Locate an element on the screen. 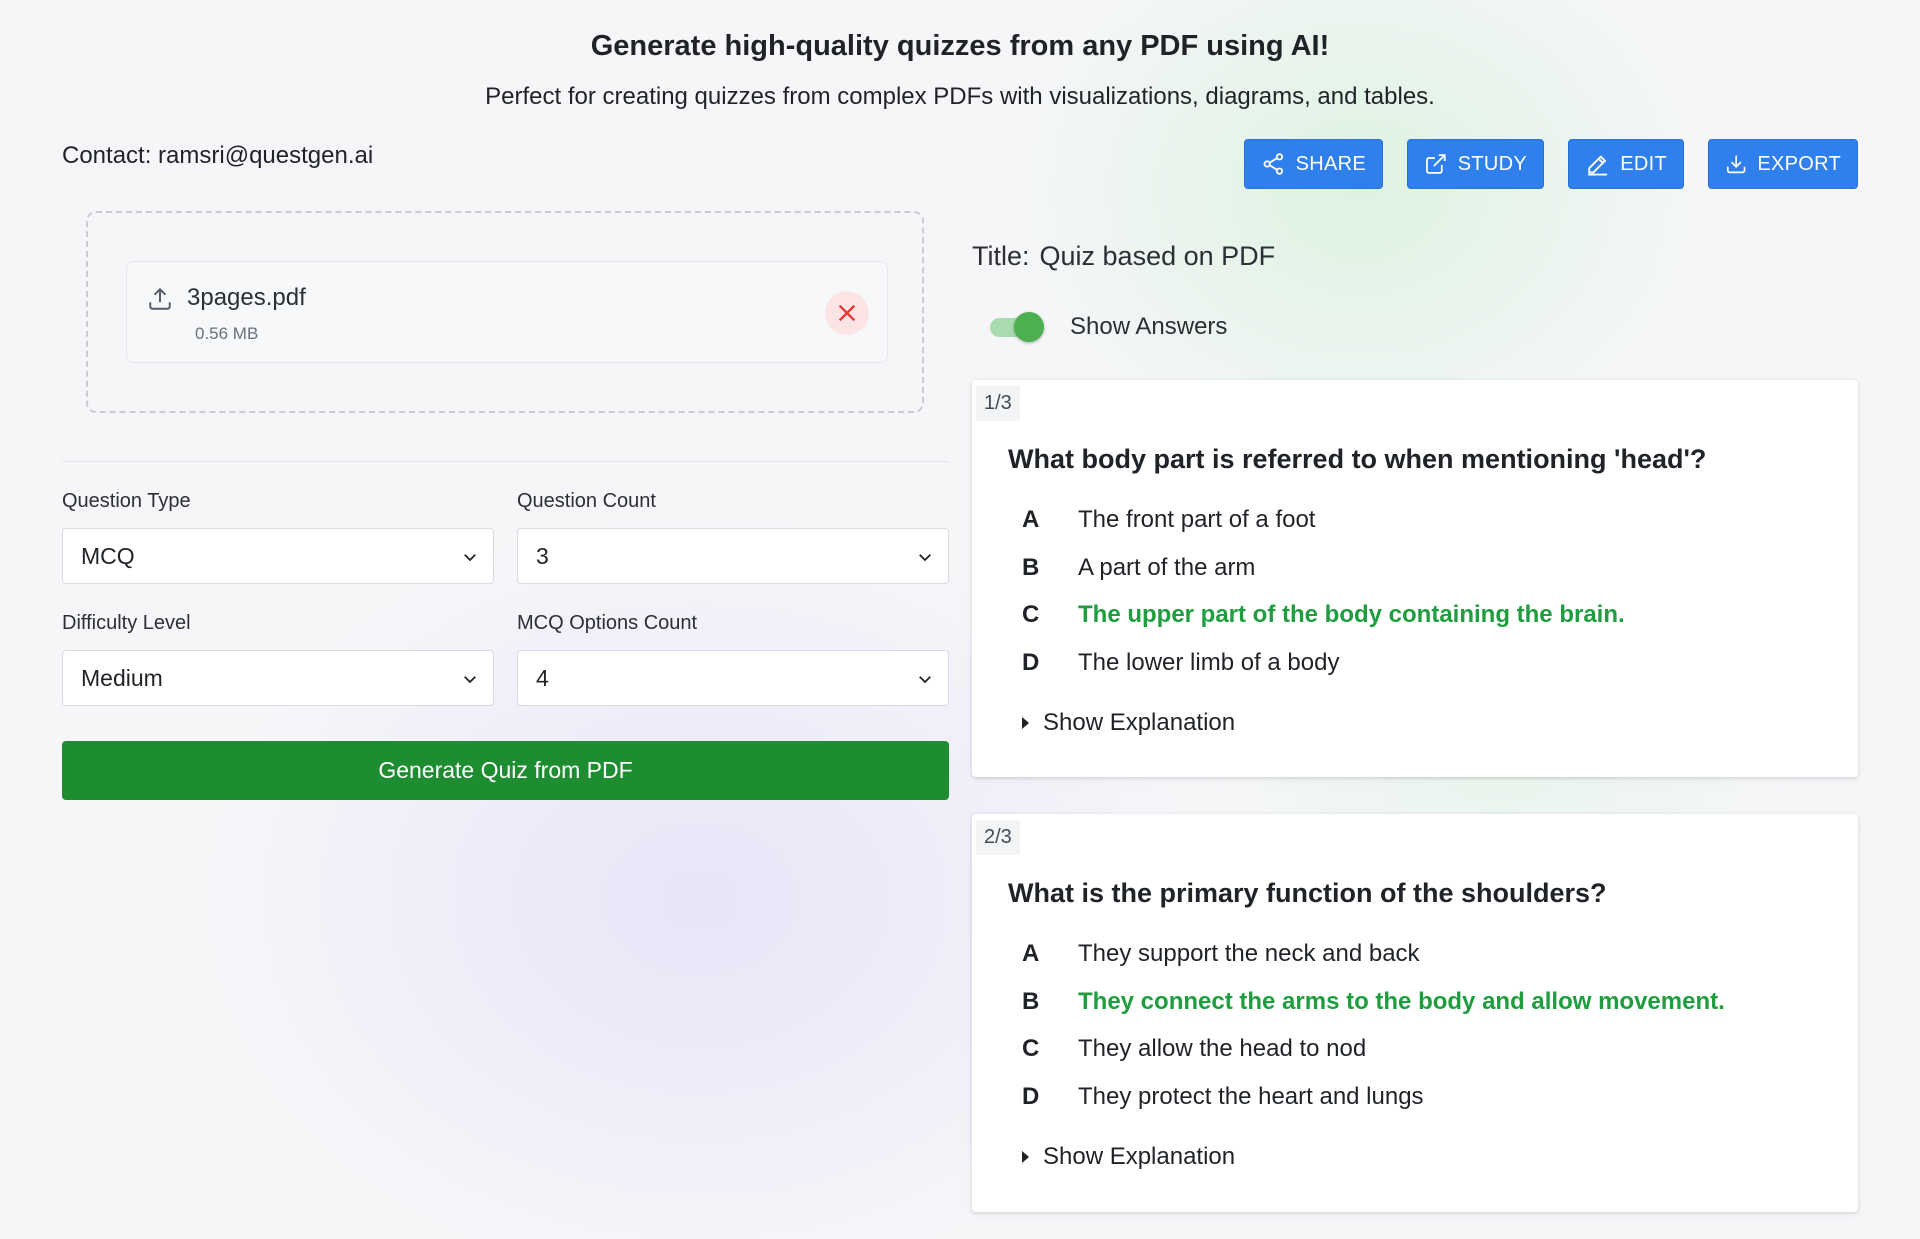  mcq-options-select: 4 is located at coordinates (733, 678).